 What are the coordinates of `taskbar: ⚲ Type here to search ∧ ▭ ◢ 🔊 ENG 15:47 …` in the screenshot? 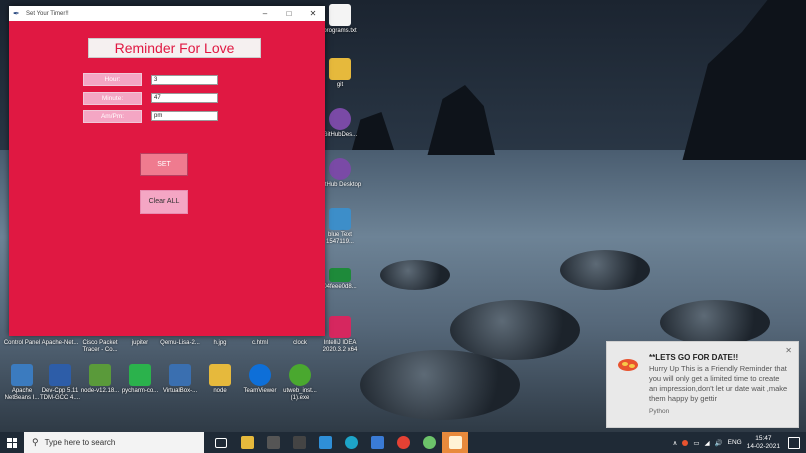 It's located at (403, 442).